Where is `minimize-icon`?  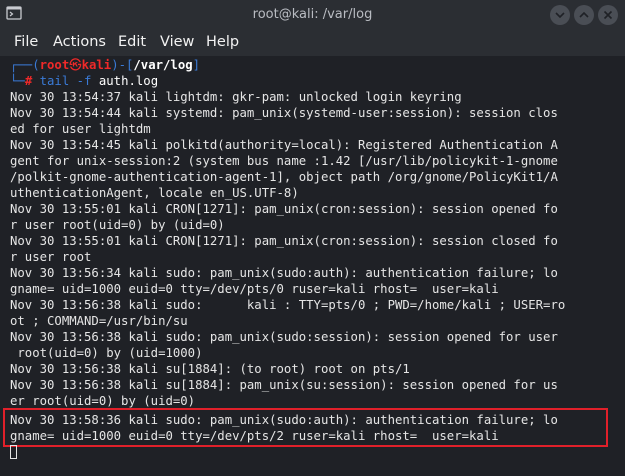
minimize-icon is located at coordinates (560, 15).